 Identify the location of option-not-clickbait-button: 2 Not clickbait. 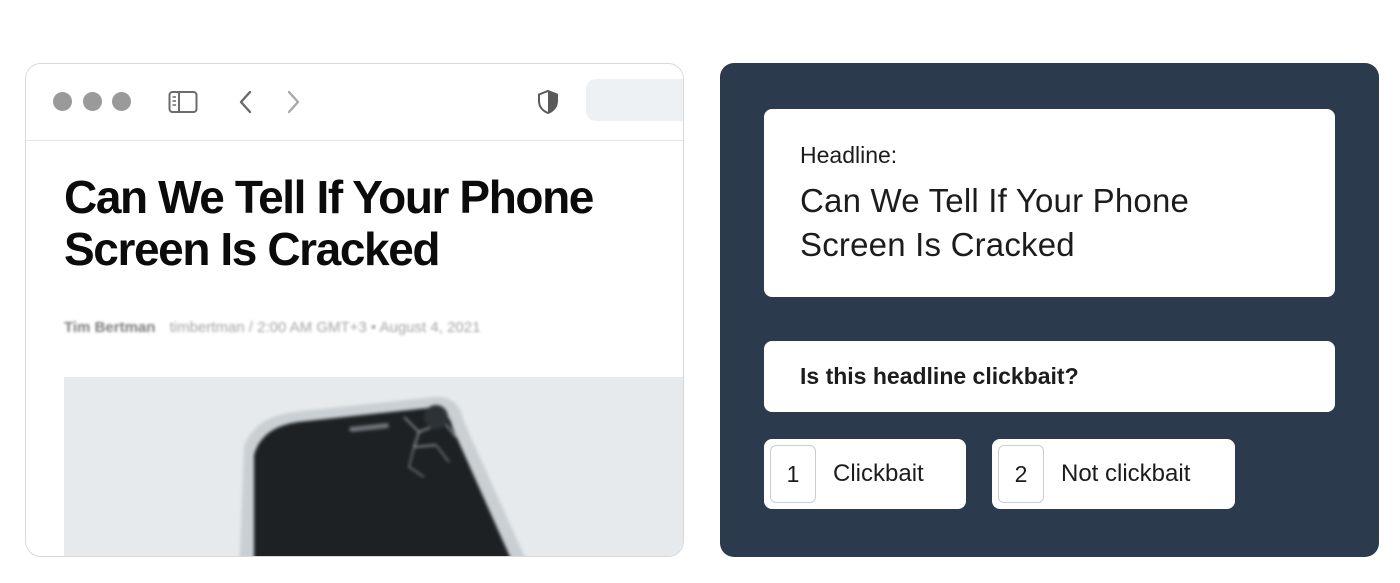
(1113, 474).